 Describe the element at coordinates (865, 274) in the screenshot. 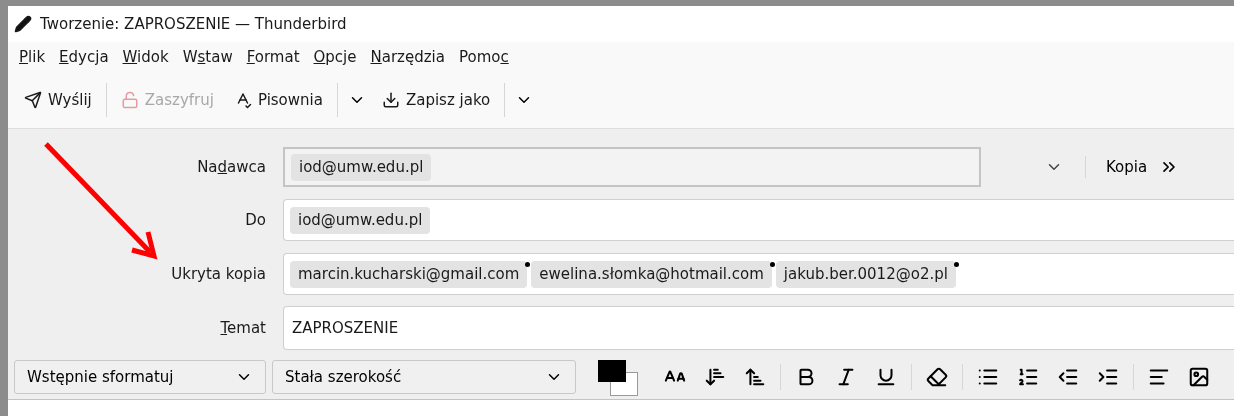

I see `address-chip: jakub.ber.0012@o2.pl` at that location.